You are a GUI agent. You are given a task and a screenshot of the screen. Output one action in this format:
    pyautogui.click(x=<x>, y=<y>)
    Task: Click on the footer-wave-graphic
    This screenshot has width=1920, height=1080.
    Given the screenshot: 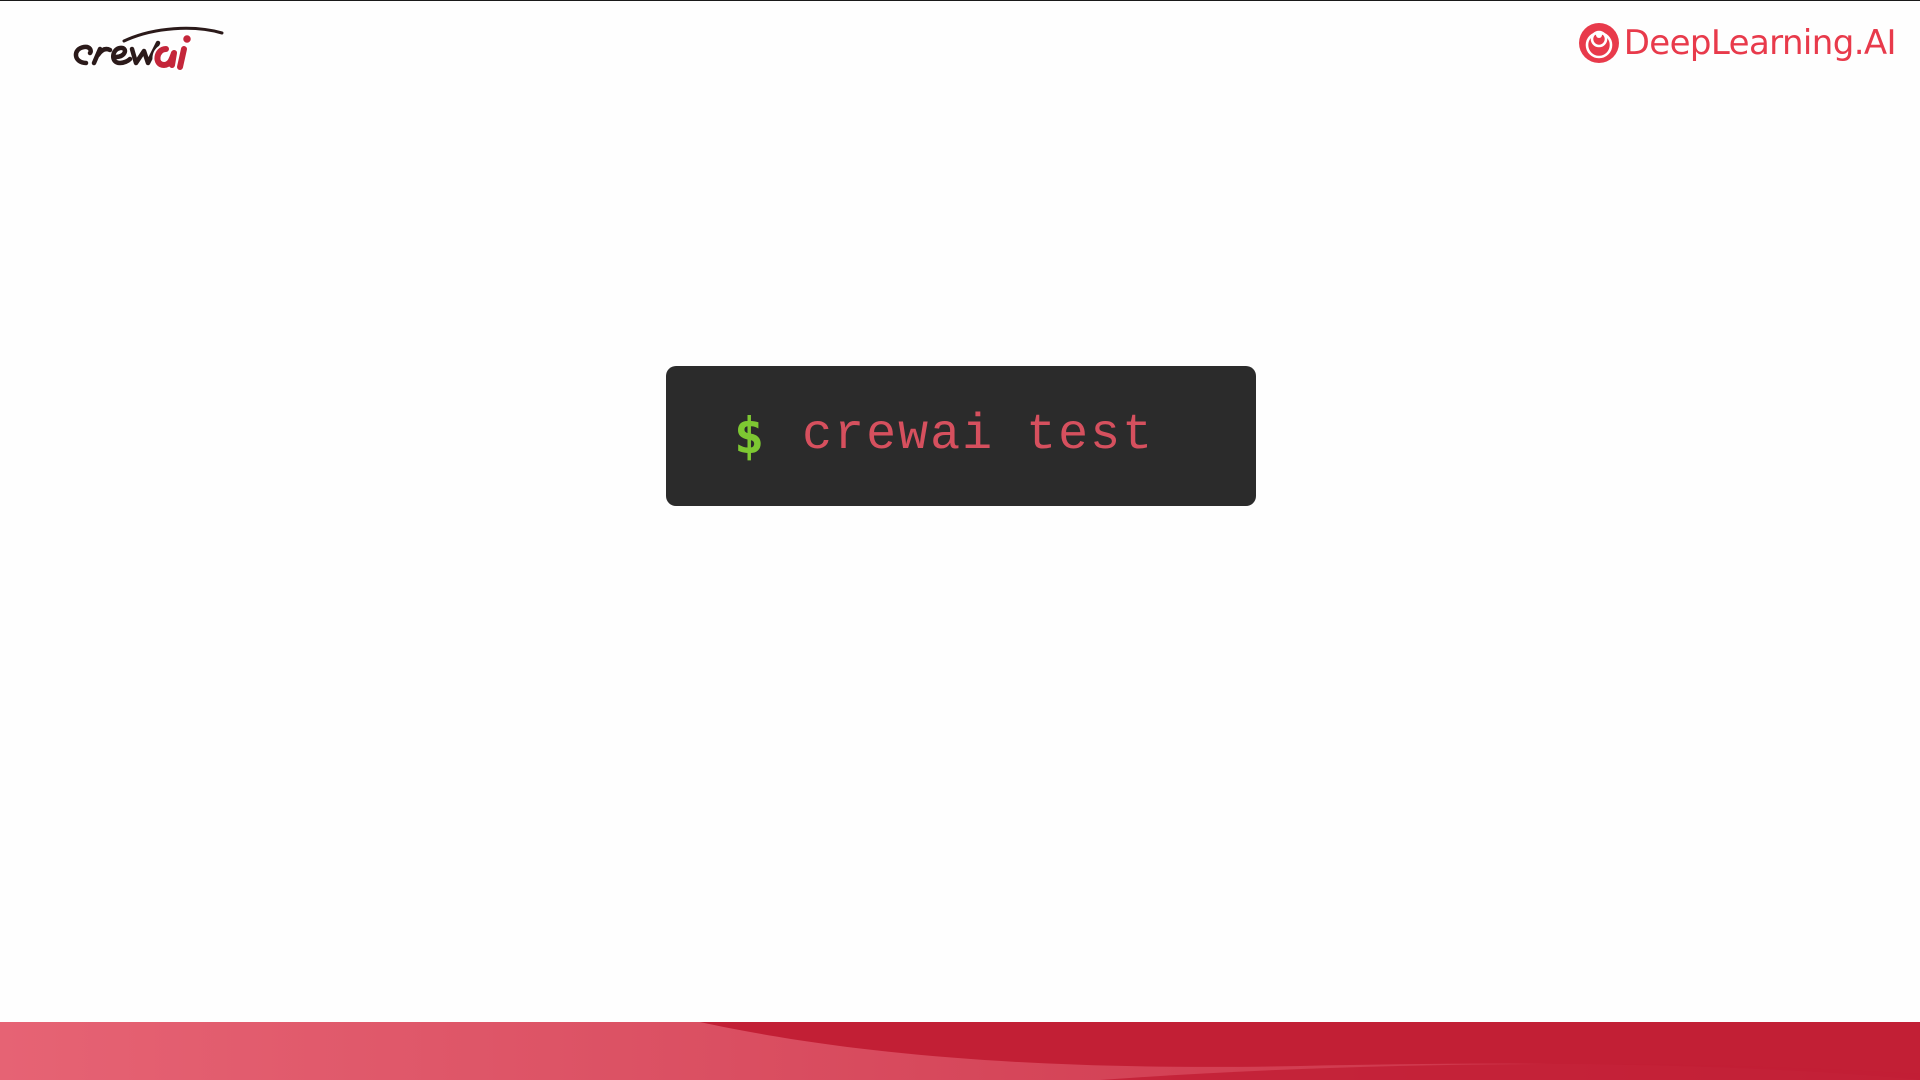 What is the action you would take?
    pyautogui.click(x=960, y=1051)
    